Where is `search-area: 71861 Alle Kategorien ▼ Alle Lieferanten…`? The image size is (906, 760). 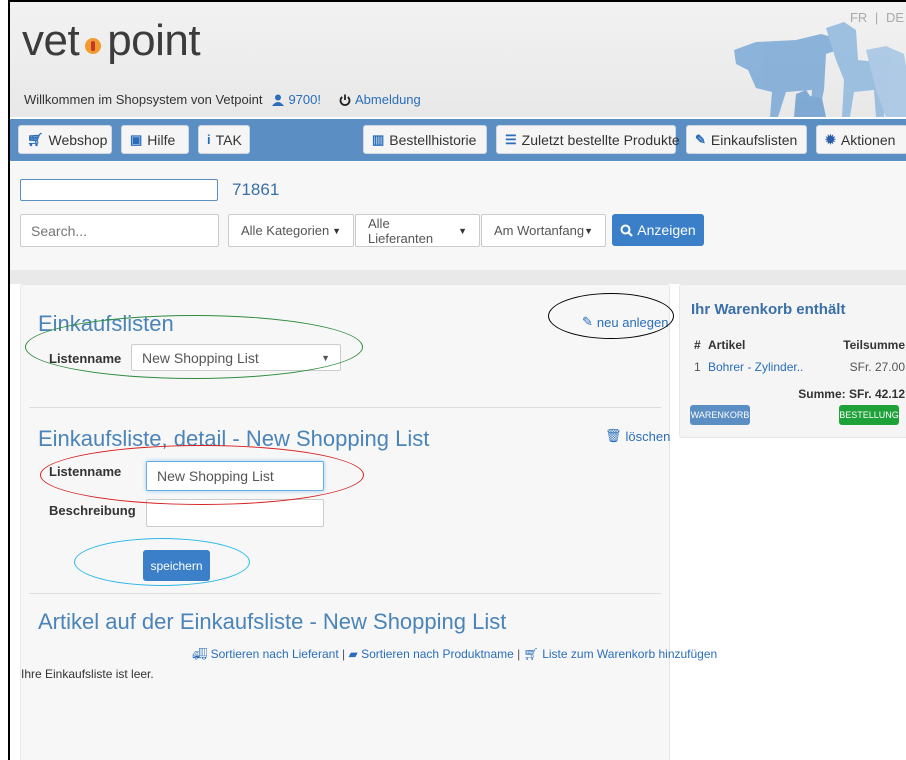 search-area: 71861 Alle Kategorien ▼ Alle Lieferanten… is located at coordinates (458, 216).